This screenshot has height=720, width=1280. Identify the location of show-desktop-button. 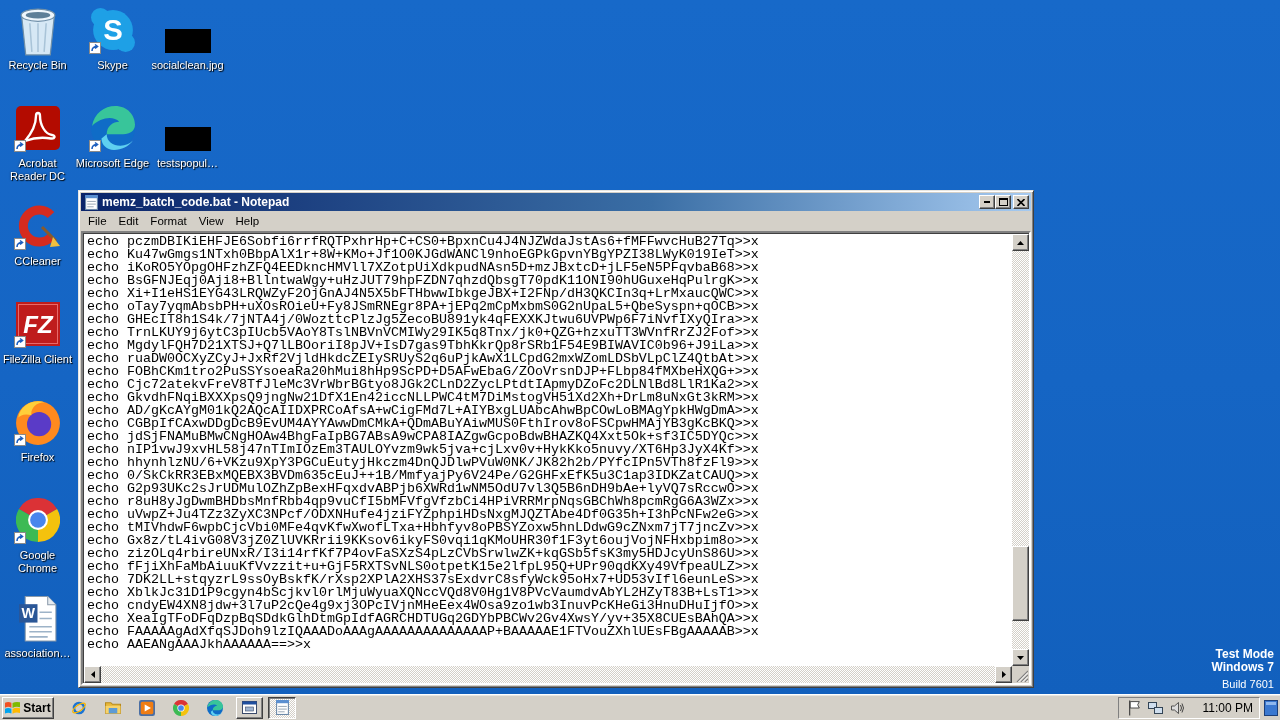
(1271, 707).